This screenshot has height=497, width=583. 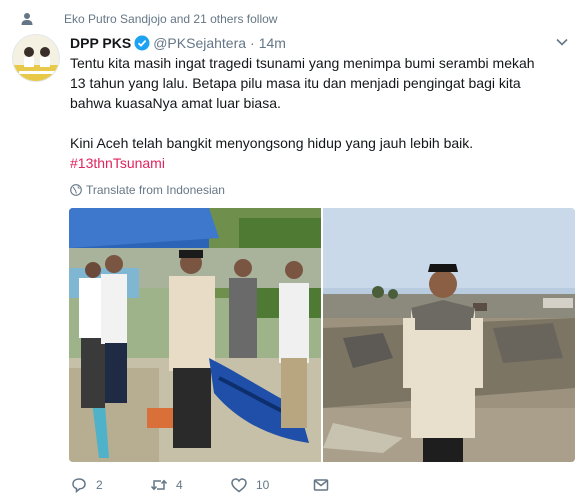 What do you see at coordinates (79, 486) in the screenshot?
I see `reply-icon` at bounding box center [79, 486].